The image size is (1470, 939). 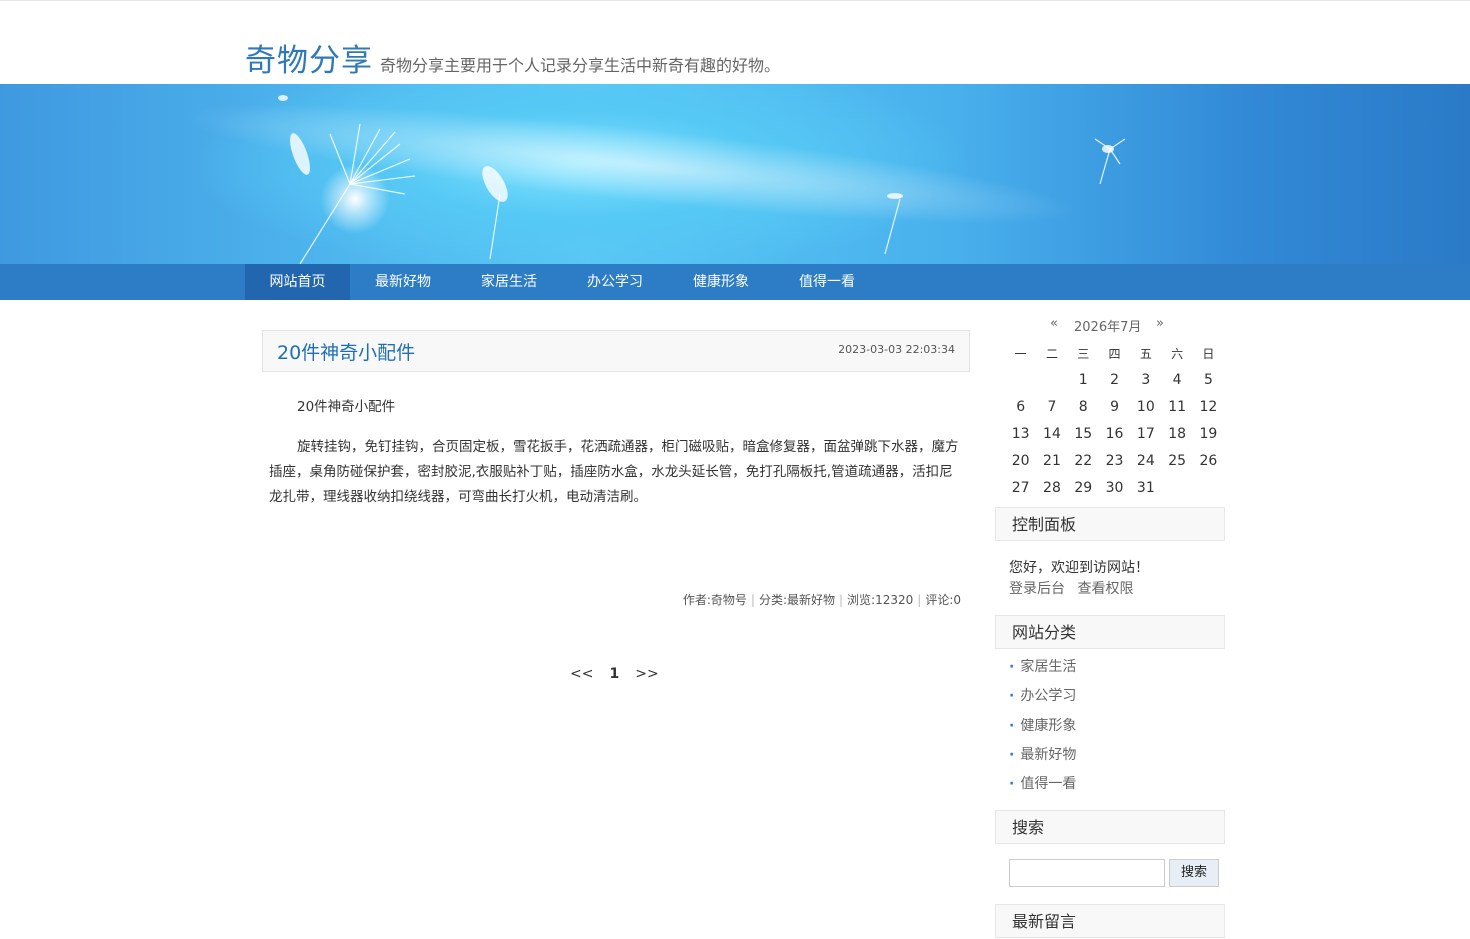 What do you see at coordinates (1020, 487) in the screenshot?
I see `calendar-day: 27` at bounding box center [1020, 487].